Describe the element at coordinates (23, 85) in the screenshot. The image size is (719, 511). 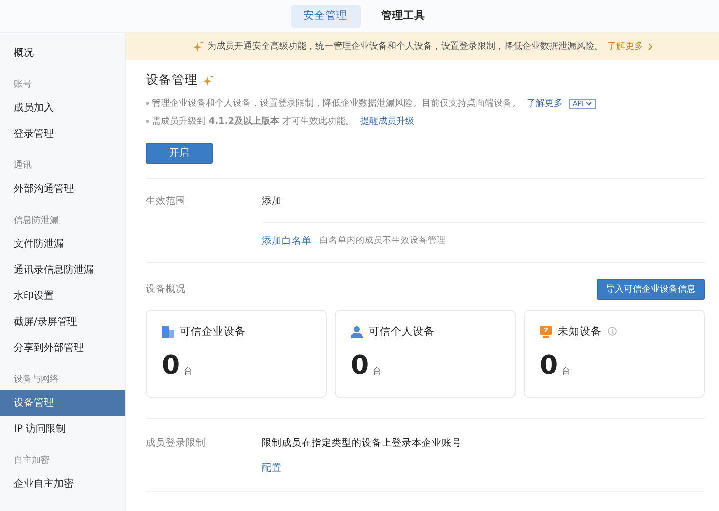
I see `sidebar-group-title: 账号` at that location.